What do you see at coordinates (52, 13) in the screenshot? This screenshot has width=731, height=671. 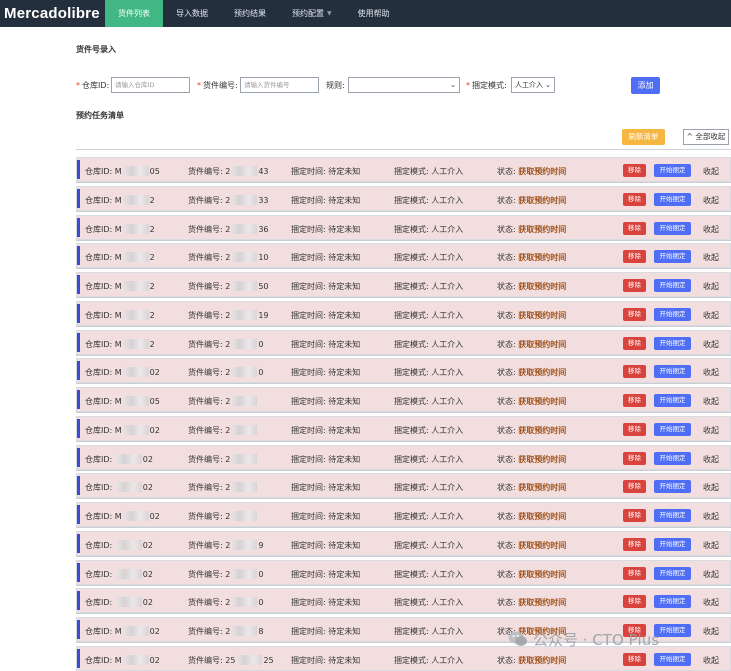 I see `brand-logo: Mercadolibre` at bounding box center [52, 13].